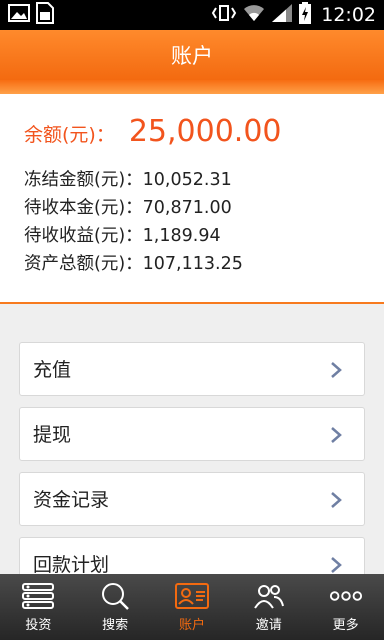  I want to click on detail-value: 107,113.25, so click(192, 264).